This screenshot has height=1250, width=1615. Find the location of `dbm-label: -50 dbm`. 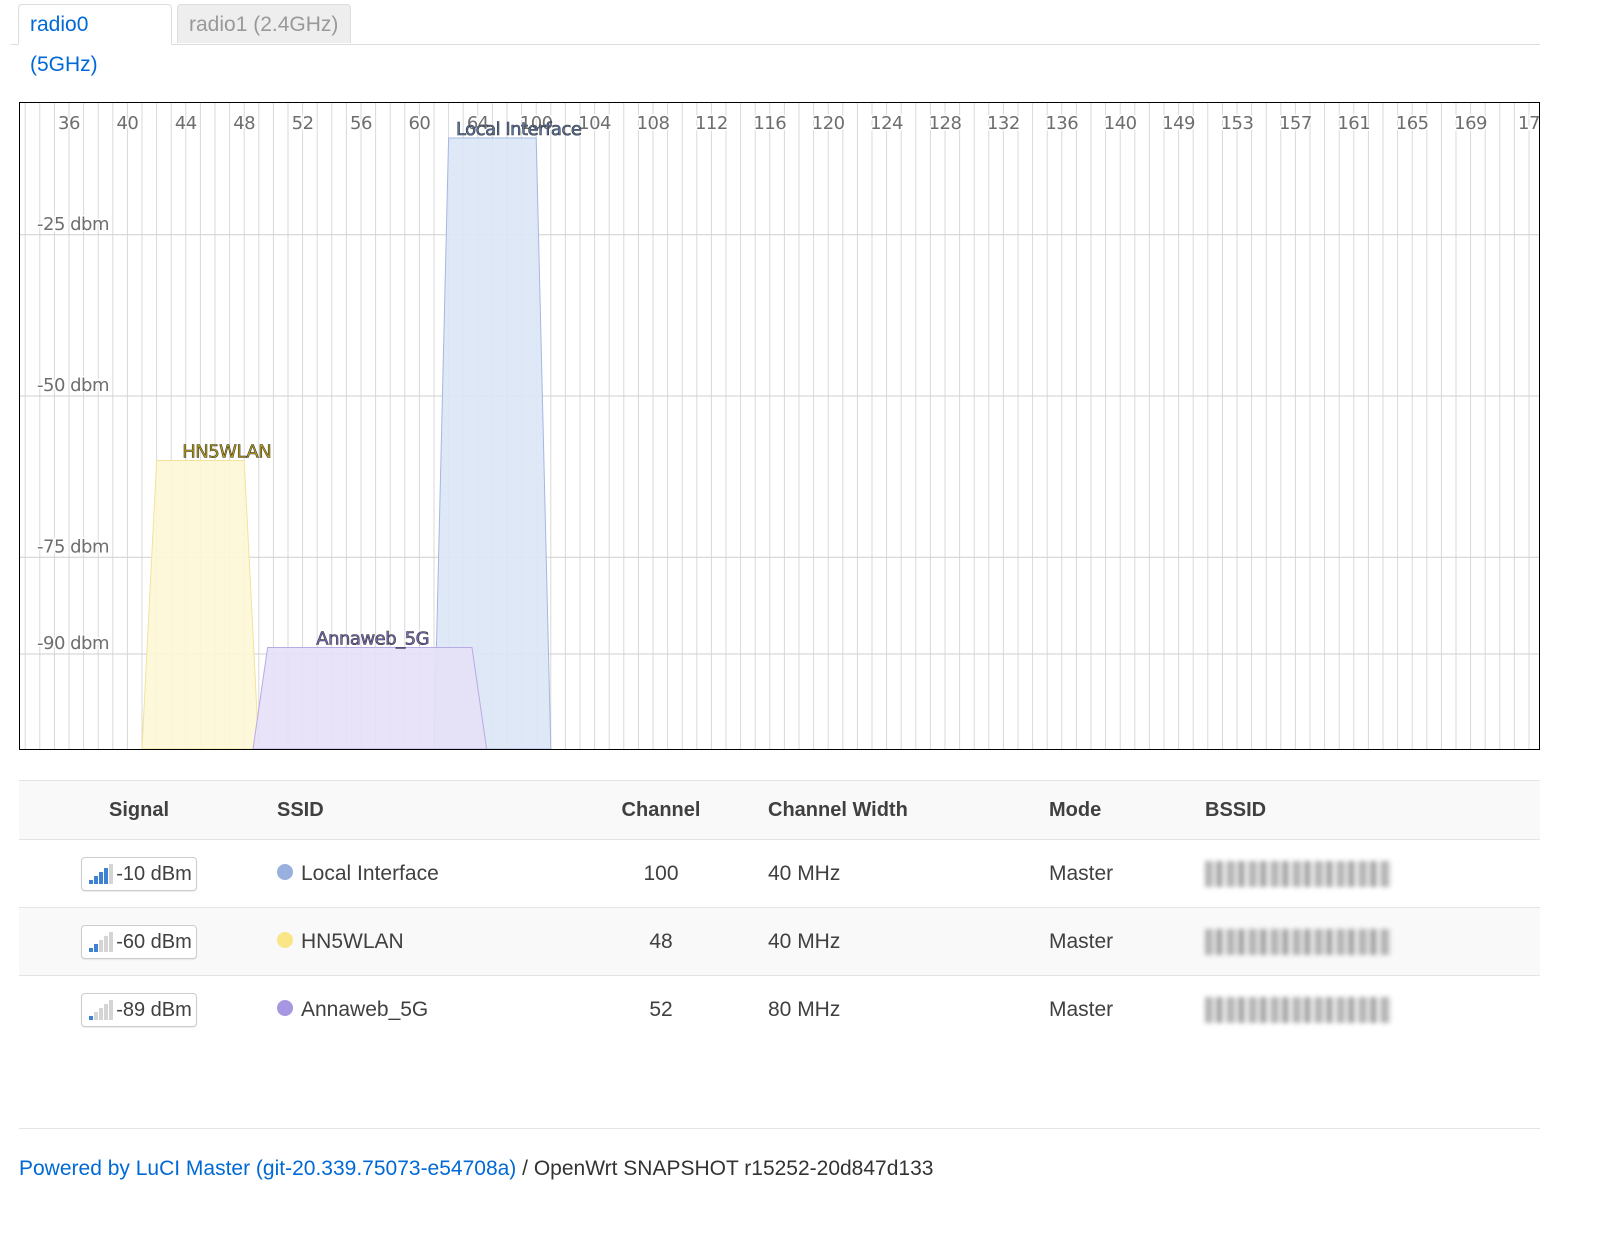

dbm-label: -50 dbm is located at coordinates (73, 385).